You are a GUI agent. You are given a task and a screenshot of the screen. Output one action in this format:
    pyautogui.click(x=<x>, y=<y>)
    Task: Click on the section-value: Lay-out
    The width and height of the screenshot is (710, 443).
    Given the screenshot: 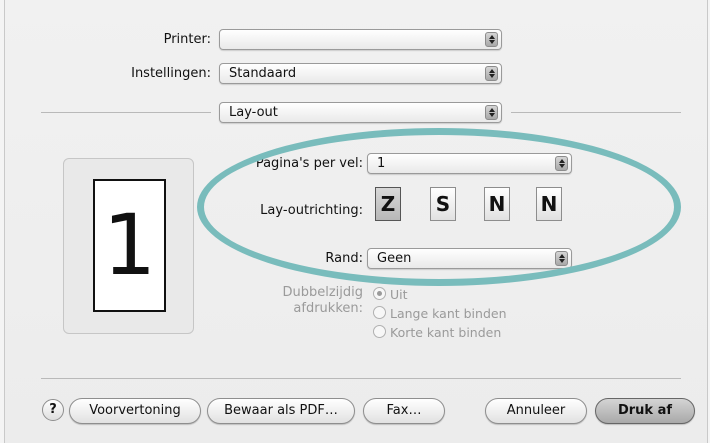 What is the action you would take?
    pyautogui.click(x=253, y=112)
    